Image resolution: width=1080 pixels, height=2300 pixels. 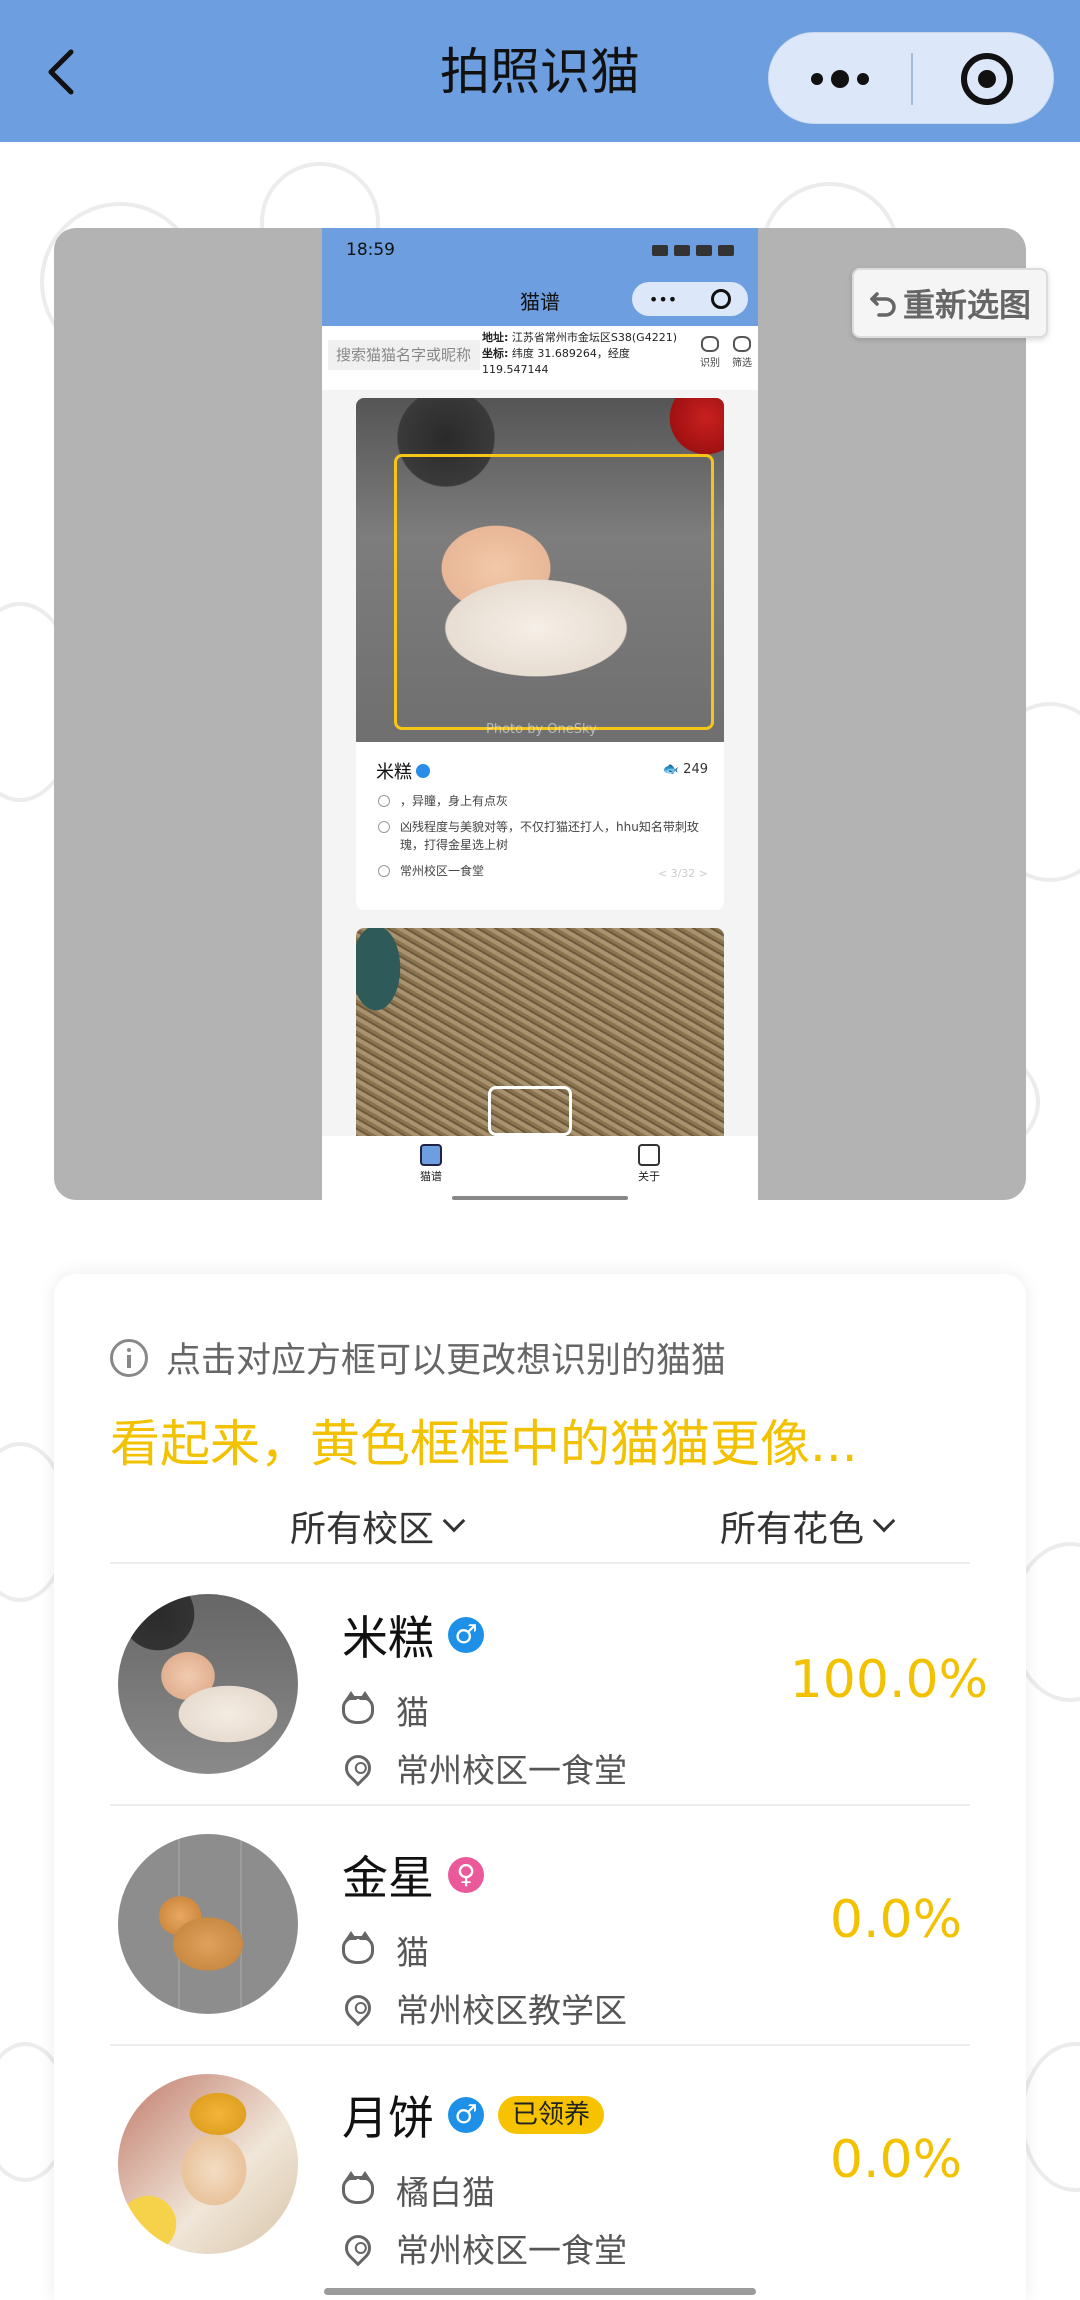 I want to click on close-mini-program-button, so click(x=987, y=79).